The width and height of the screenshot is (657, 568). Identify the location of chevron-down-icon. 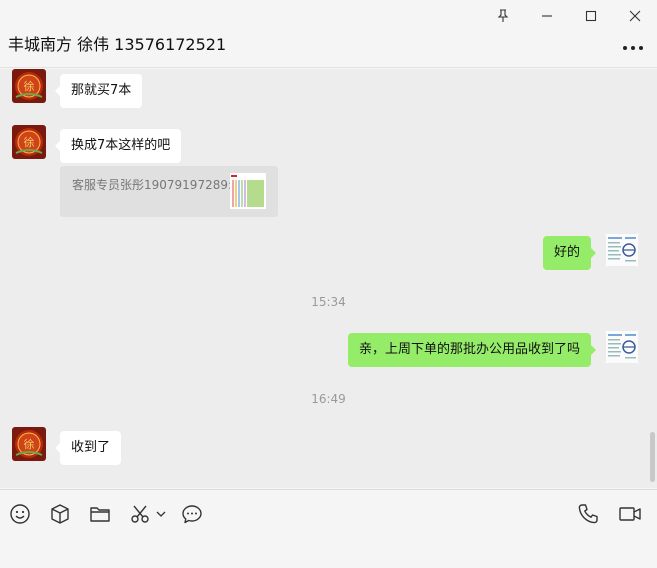
(161, 514).